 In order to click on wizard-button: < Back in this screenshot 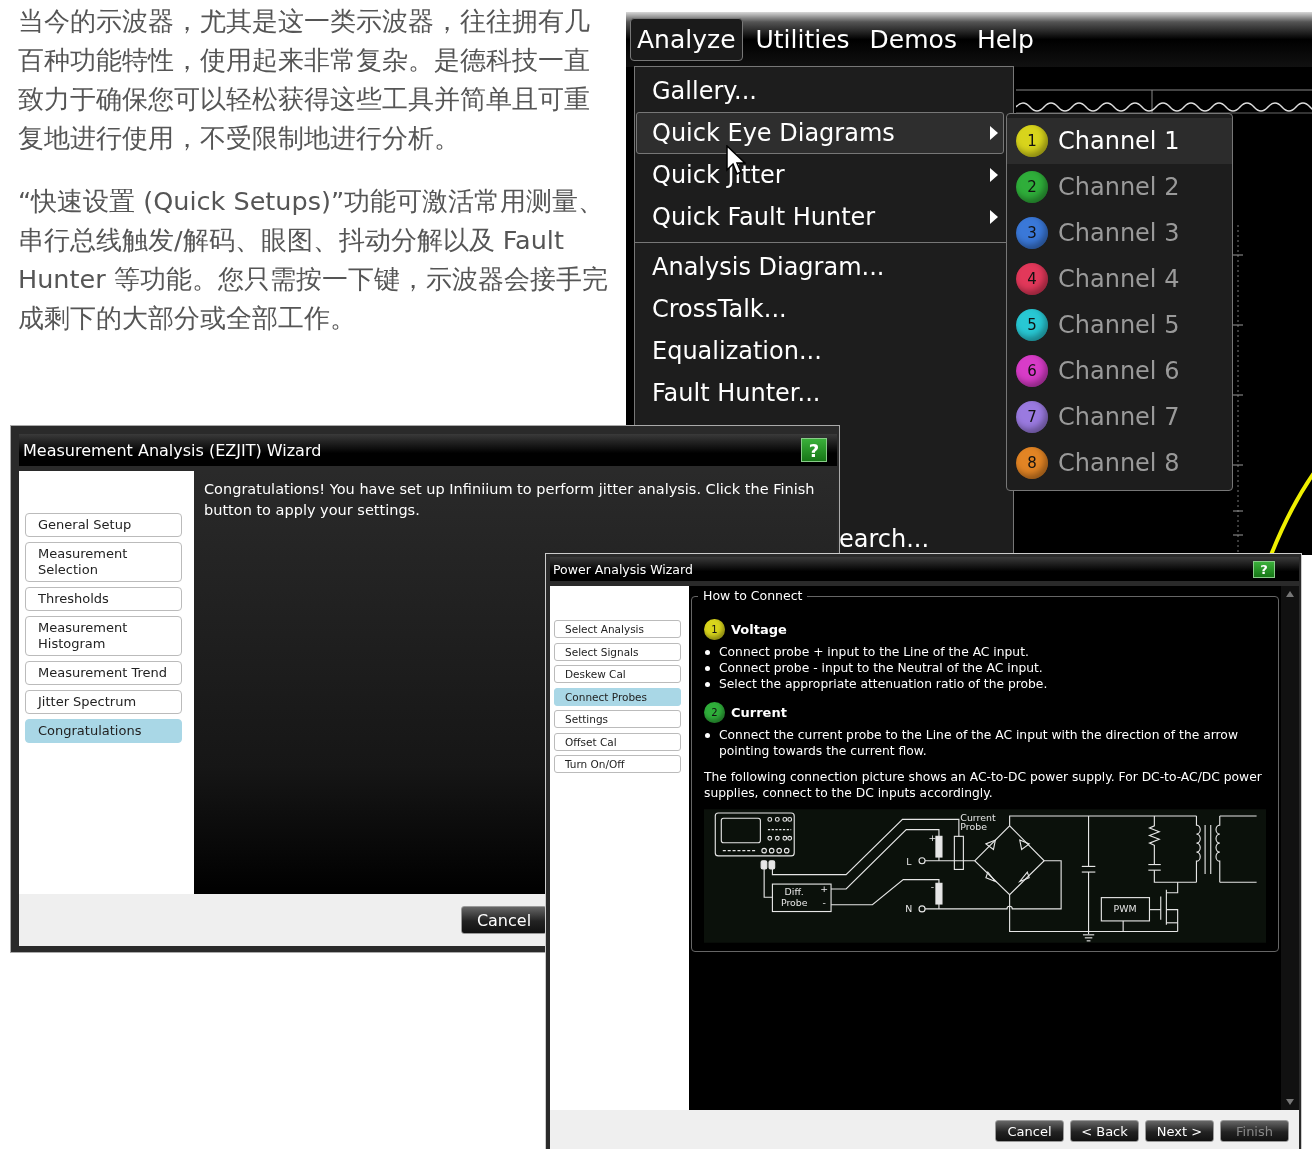, I will do `click(1104, 1131)`.